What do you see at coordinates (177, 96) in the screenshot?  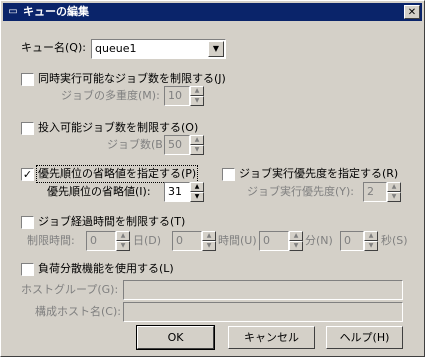 I see `job-multiplicity-value: 10` at bounding box center [177, 96].